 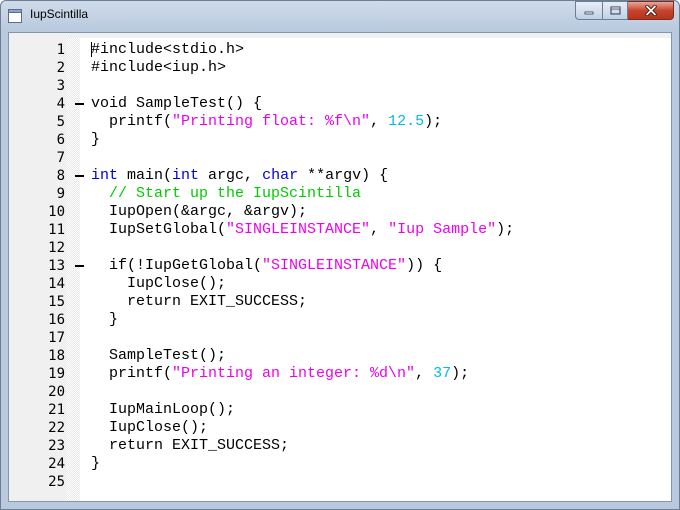 What do you see at coordinates (168, 49) in the screenshot?
I see `code-token: #include<stdio.h>` at bounding box center [168, 49].